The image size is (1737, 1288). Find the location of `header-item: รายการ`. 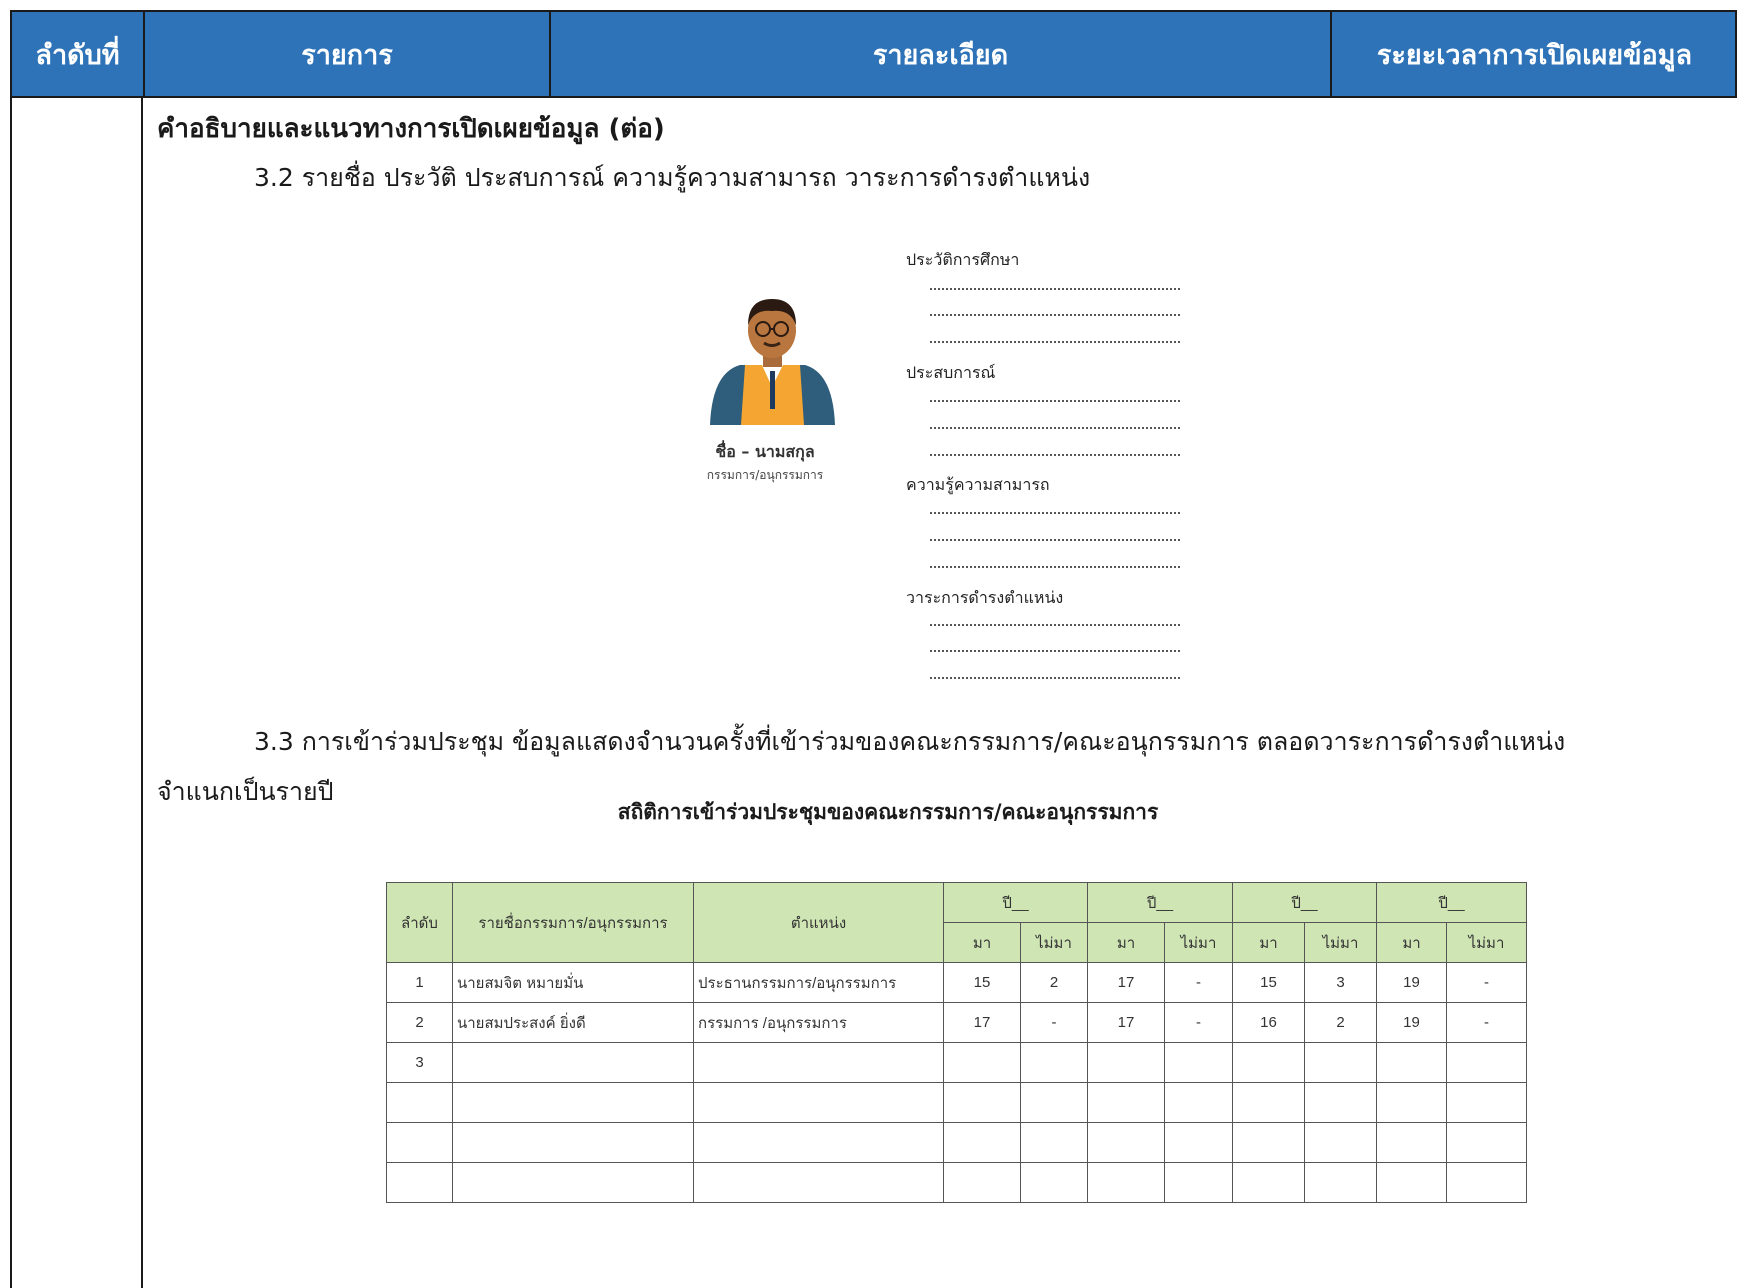

header-item: รายการ is located at coordinates (348, 54).